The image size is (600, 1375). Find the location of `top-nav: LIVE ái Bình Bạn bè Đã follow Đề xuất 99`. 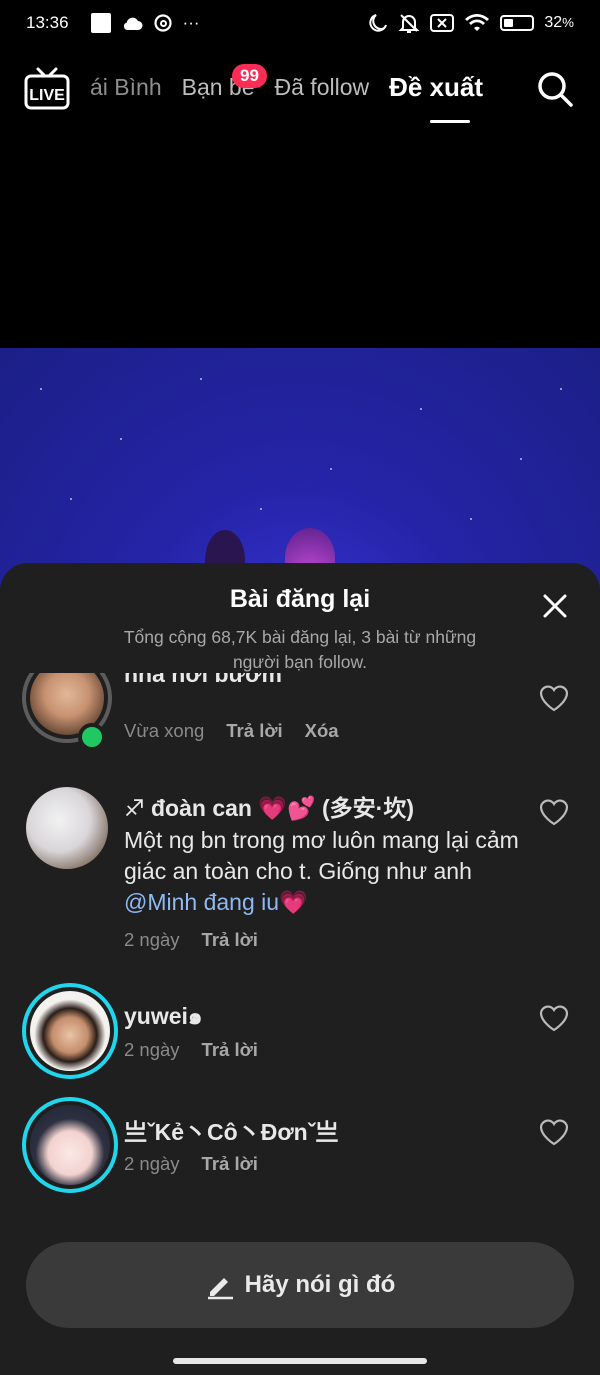

top-nav: LIVE ái Bình Bạn bè Đã follow Đề xuất 99 is located at coordinates (300, 95).